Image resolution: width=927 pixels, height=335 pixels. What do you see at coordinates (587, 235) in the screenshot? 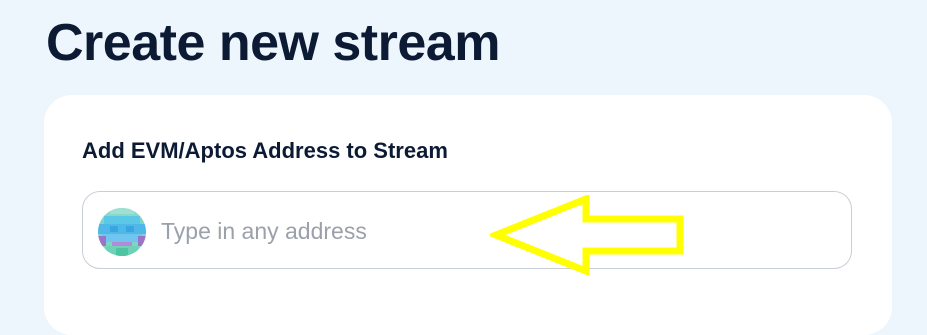
I see `arrow-left-icon` at bounding box center [587, 235].